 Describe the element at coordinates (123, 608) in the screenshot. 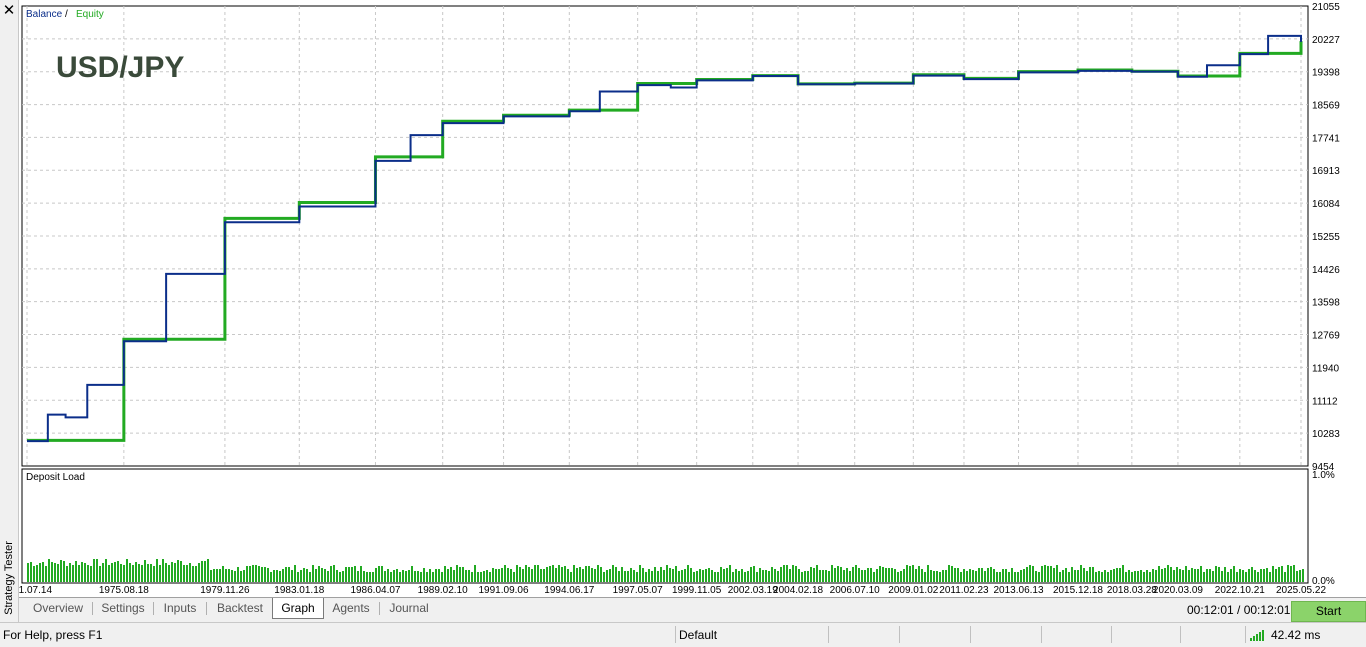

I see `tab-settings: Settings` at that location.